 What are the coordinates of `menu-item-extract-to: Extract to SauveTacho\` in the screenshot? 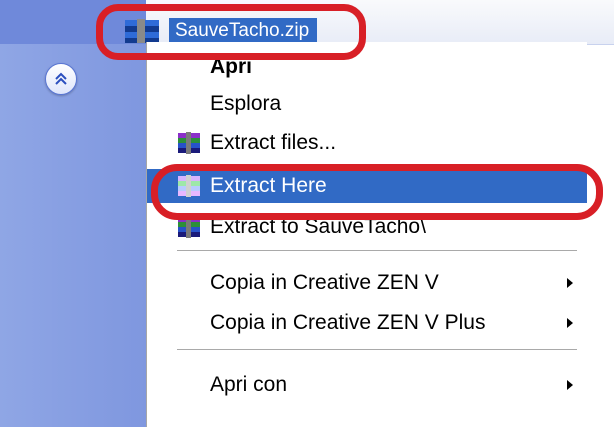 It's located at (367, 227).